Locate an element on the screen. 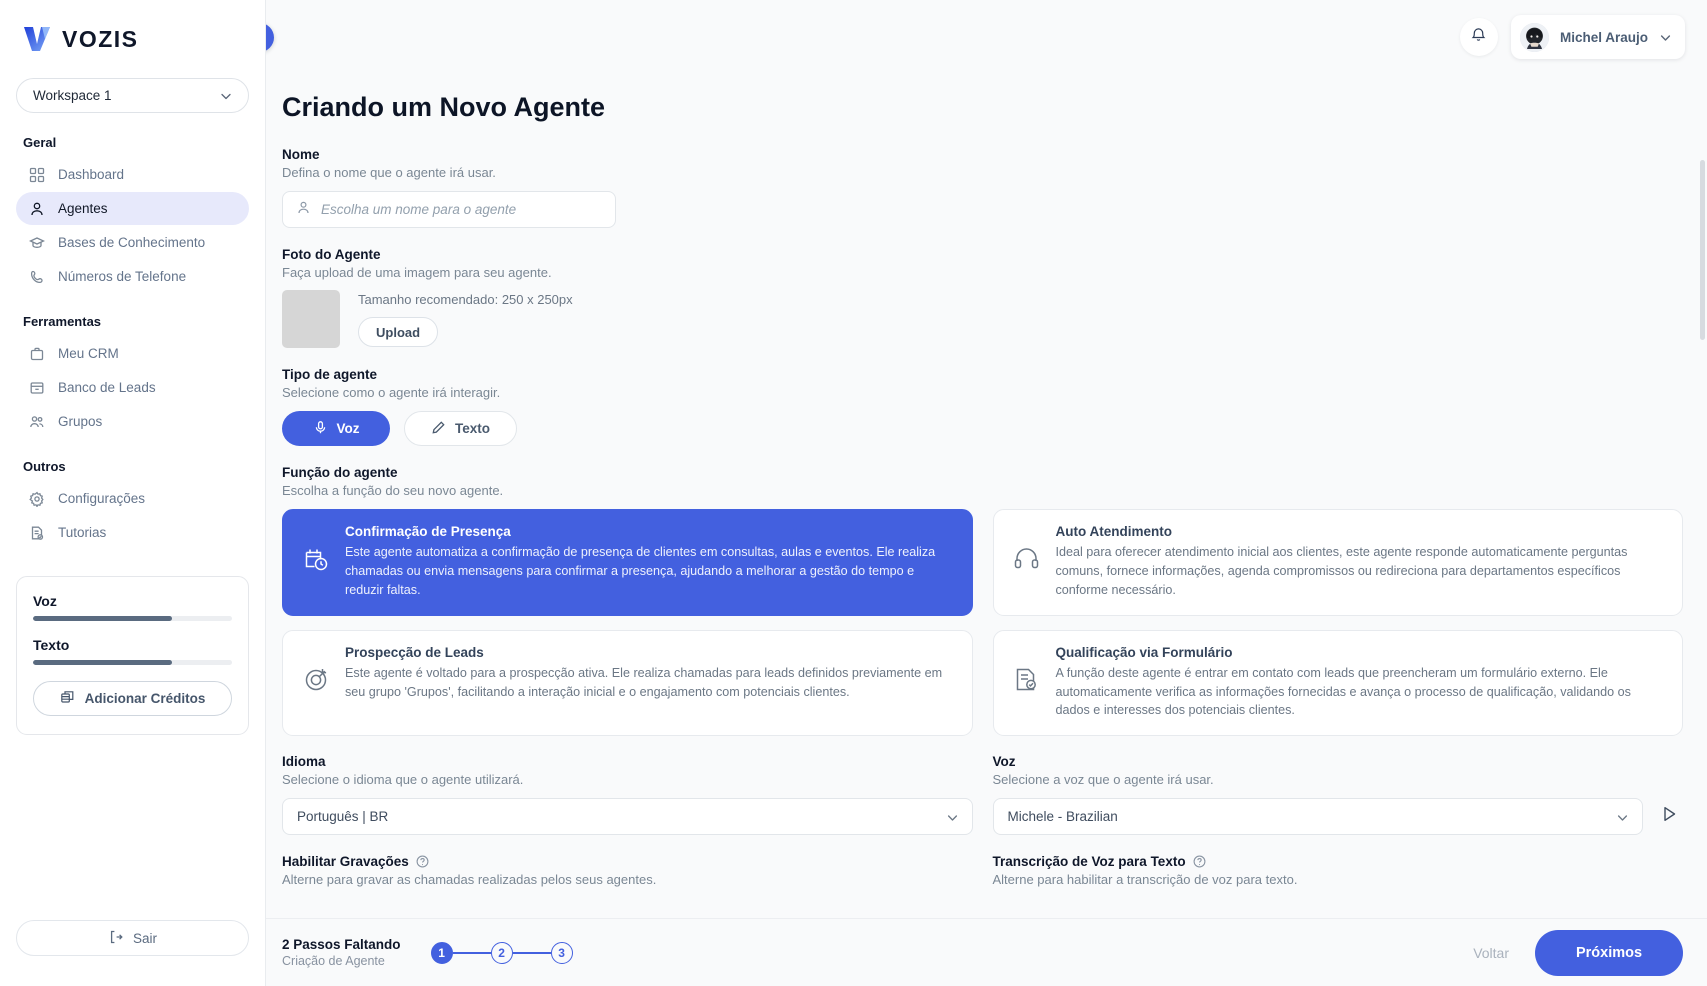  photo-size-hint: Tamanho recomendado: 250 x 250px is located at coordinates (465, 299).